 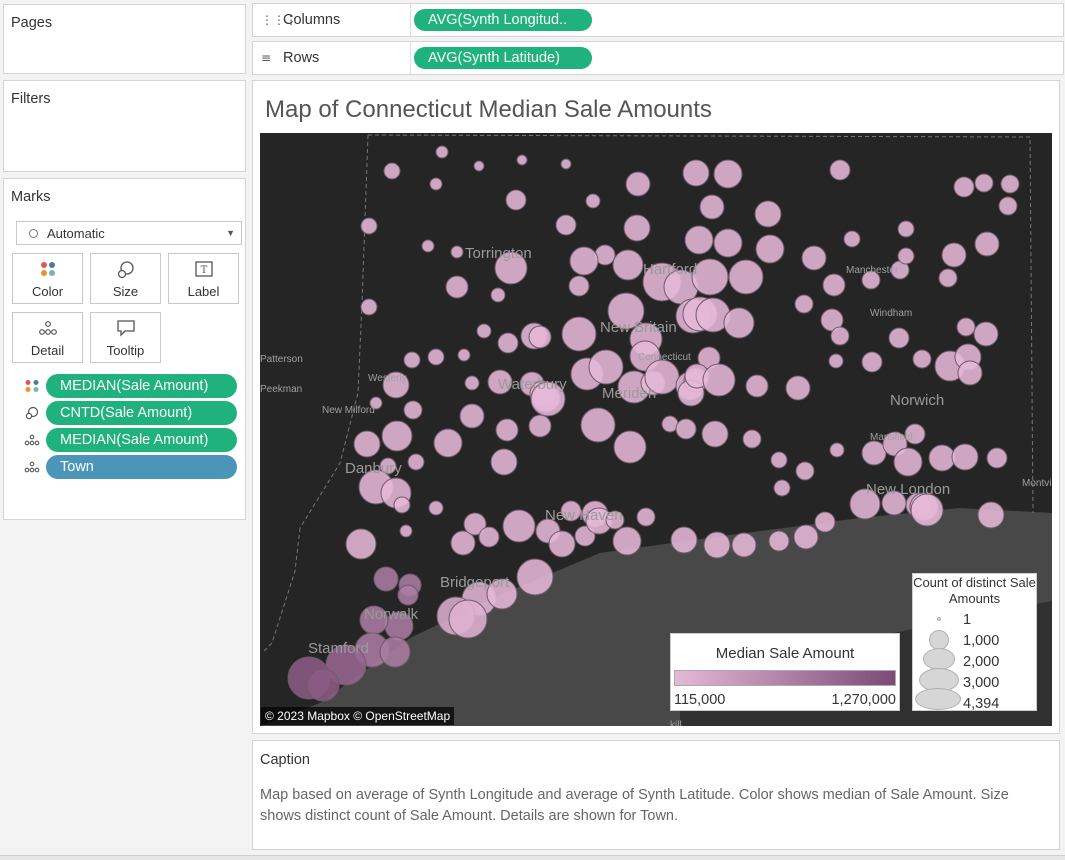 What do you see at coordinates (125, 337) in the screenshot?
I see `tooltip-button: Tooltip` at bounding box center [125, 337].